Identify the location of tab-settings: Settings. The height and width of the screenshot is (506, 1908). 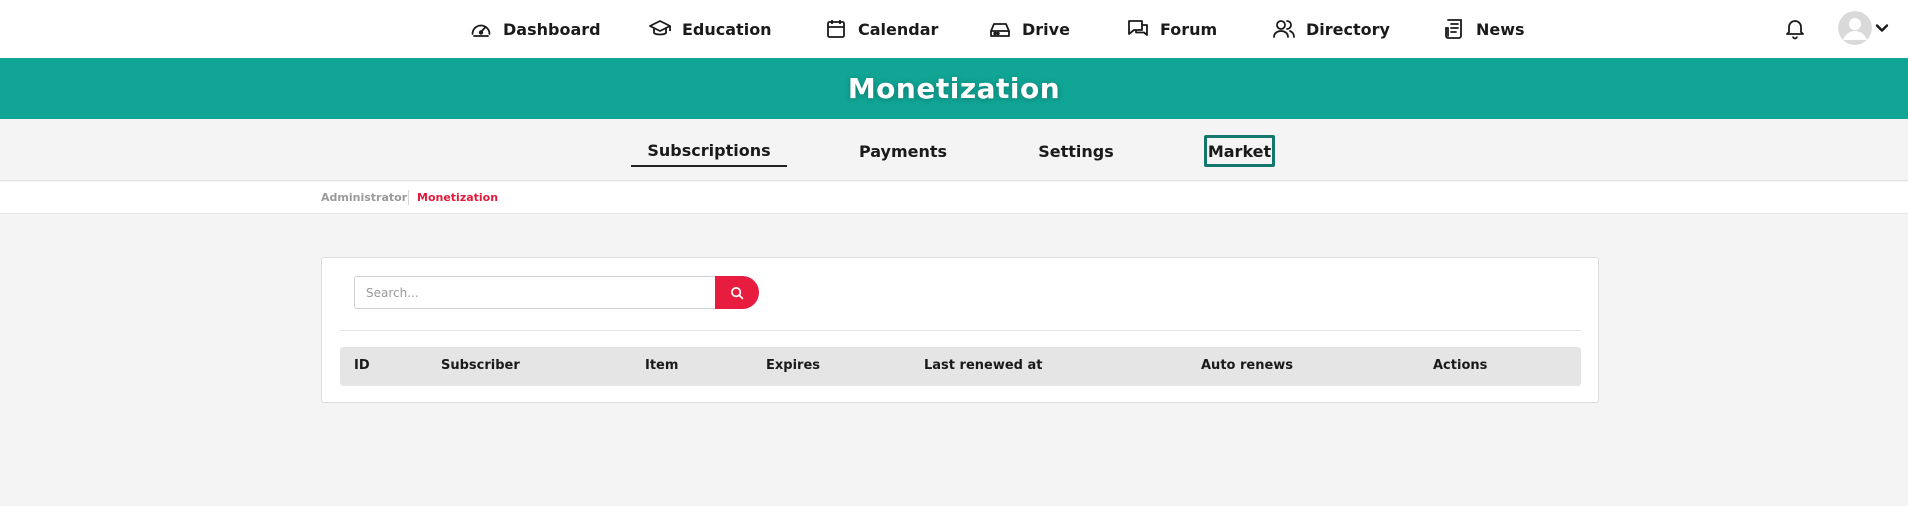
(1076, 151).